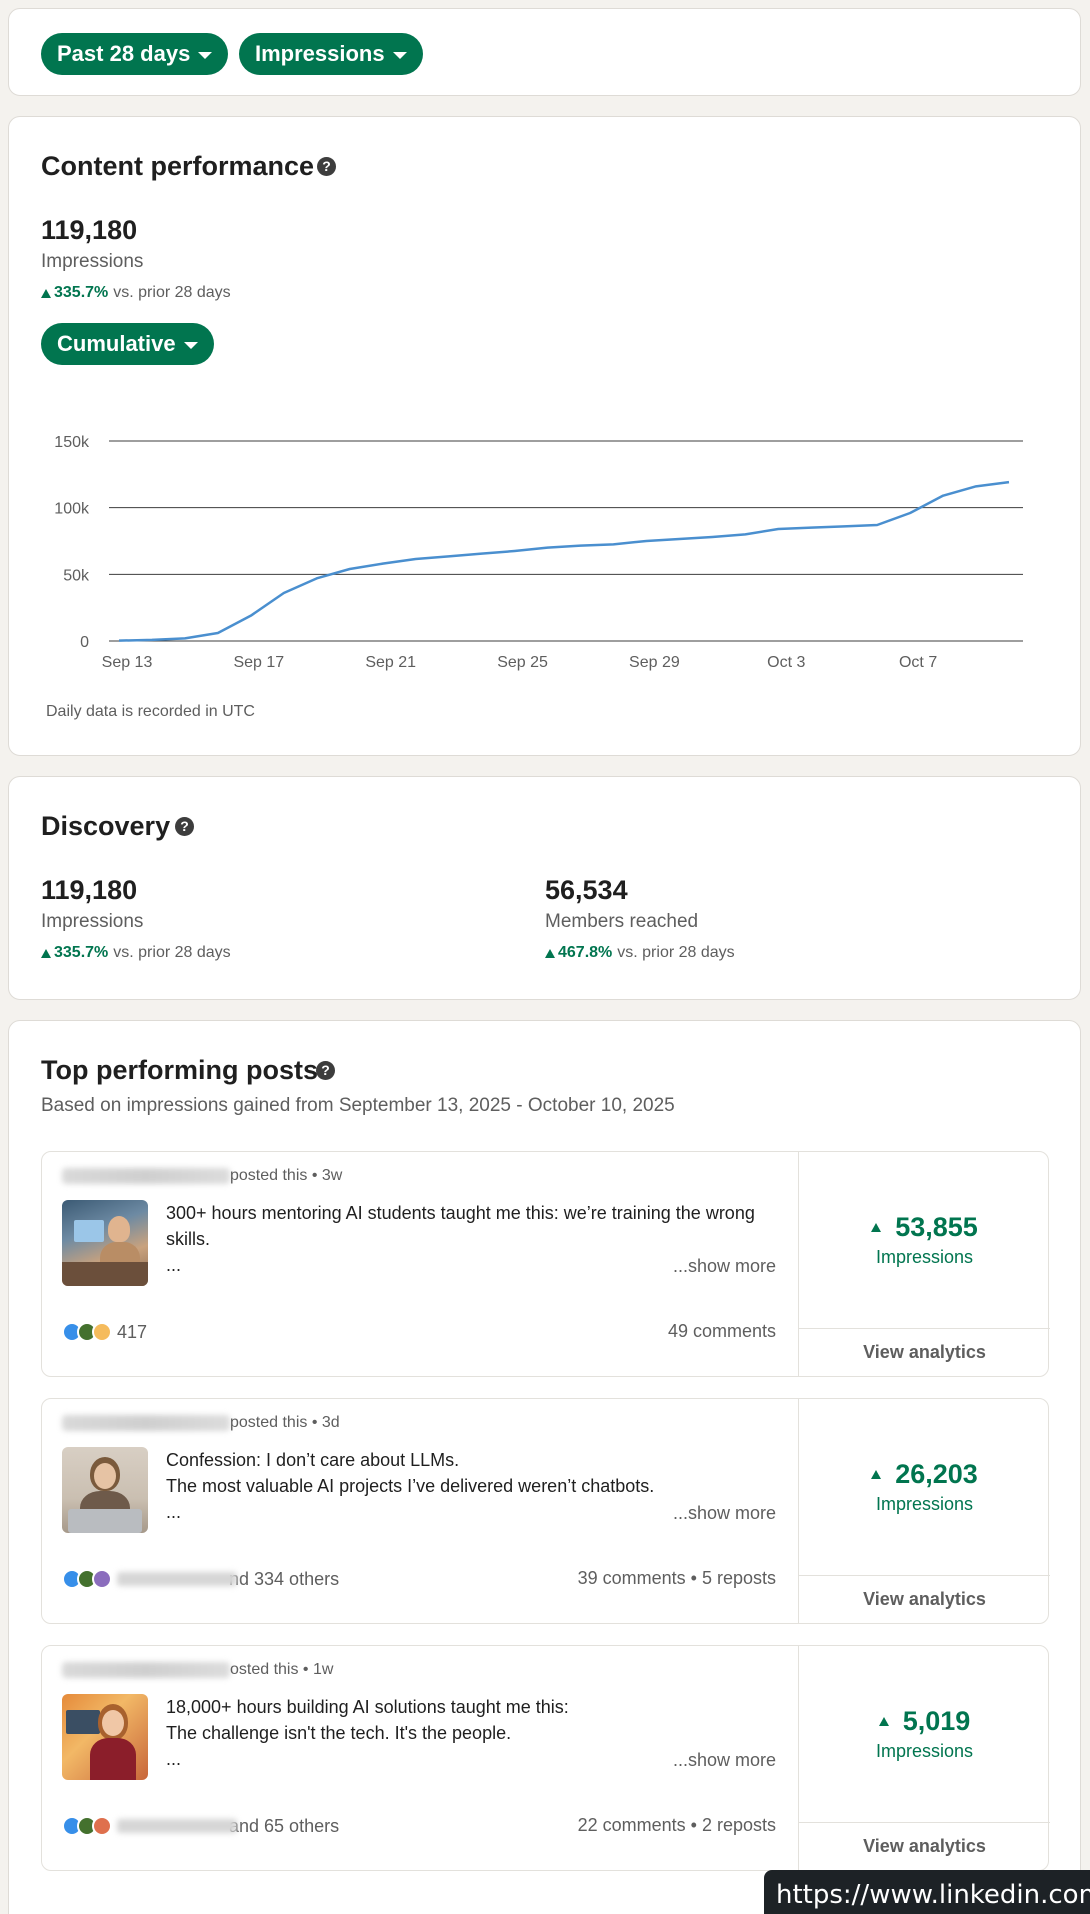 This screenshot has height=1914, width=1090. I want to click on x-tick-label: Sep 13, so click(127, 662).